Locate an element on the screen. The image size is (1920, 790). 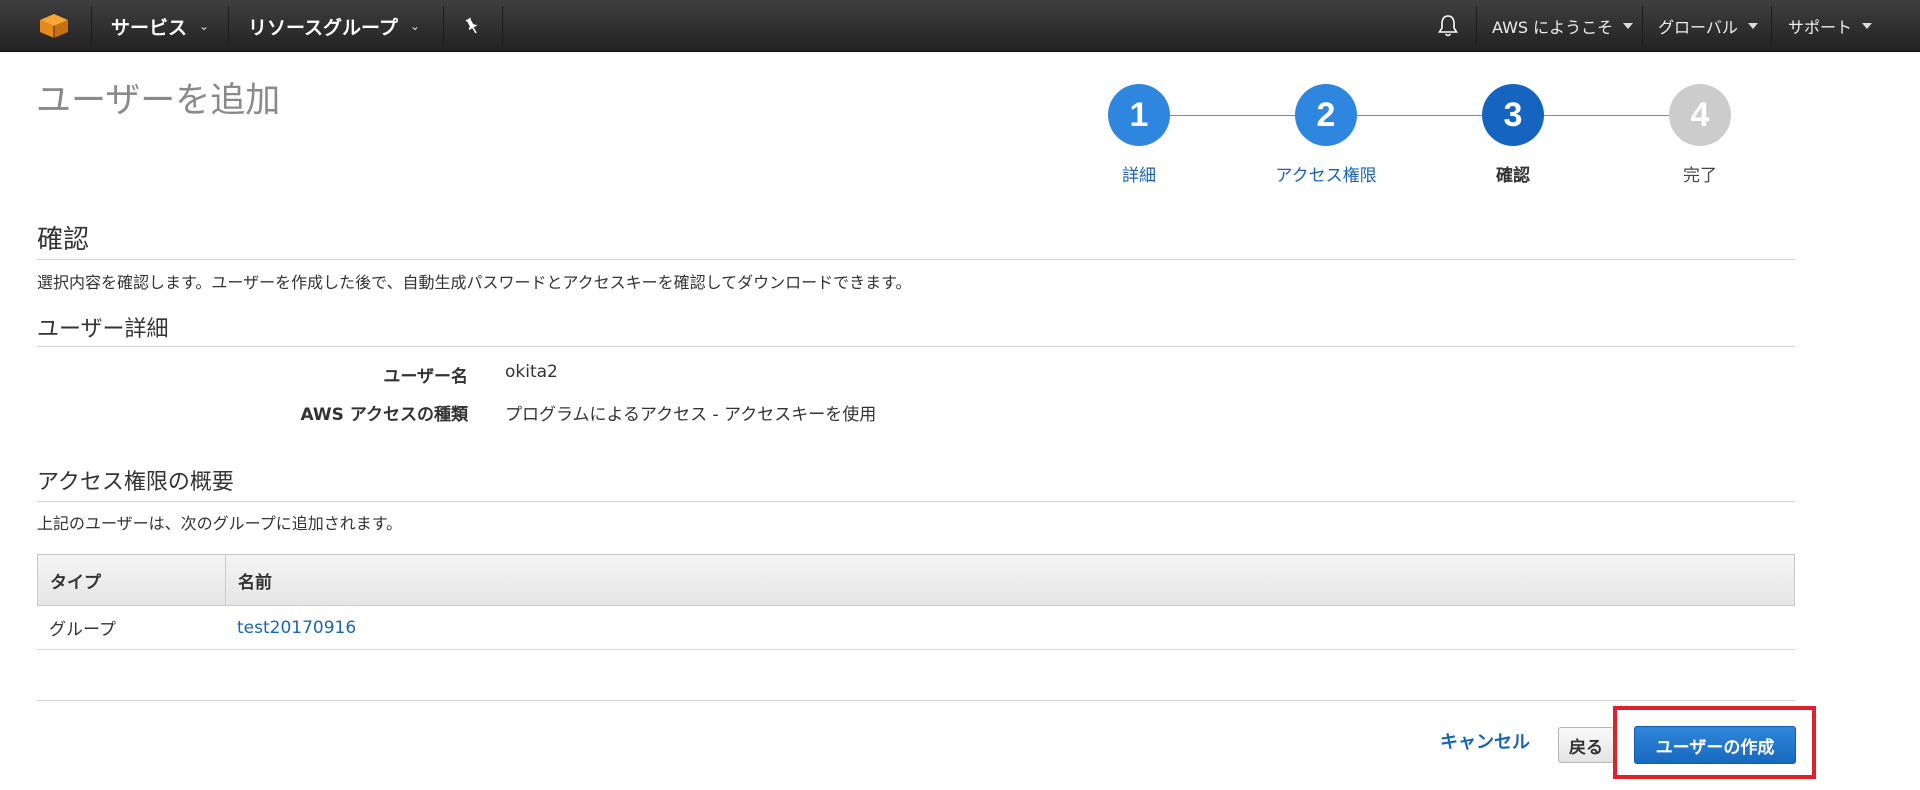
bell-icon is located at coordinates (1448, 26).